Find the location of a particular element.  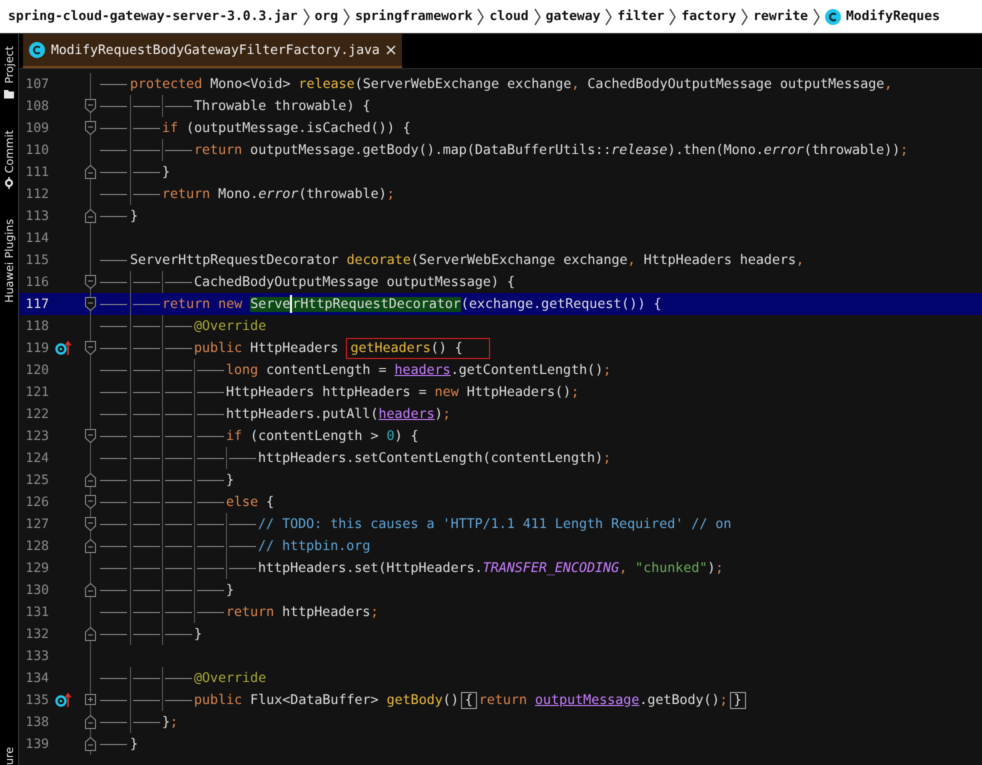

tool-window-tab: Commit is located at coordinates (9, 151).